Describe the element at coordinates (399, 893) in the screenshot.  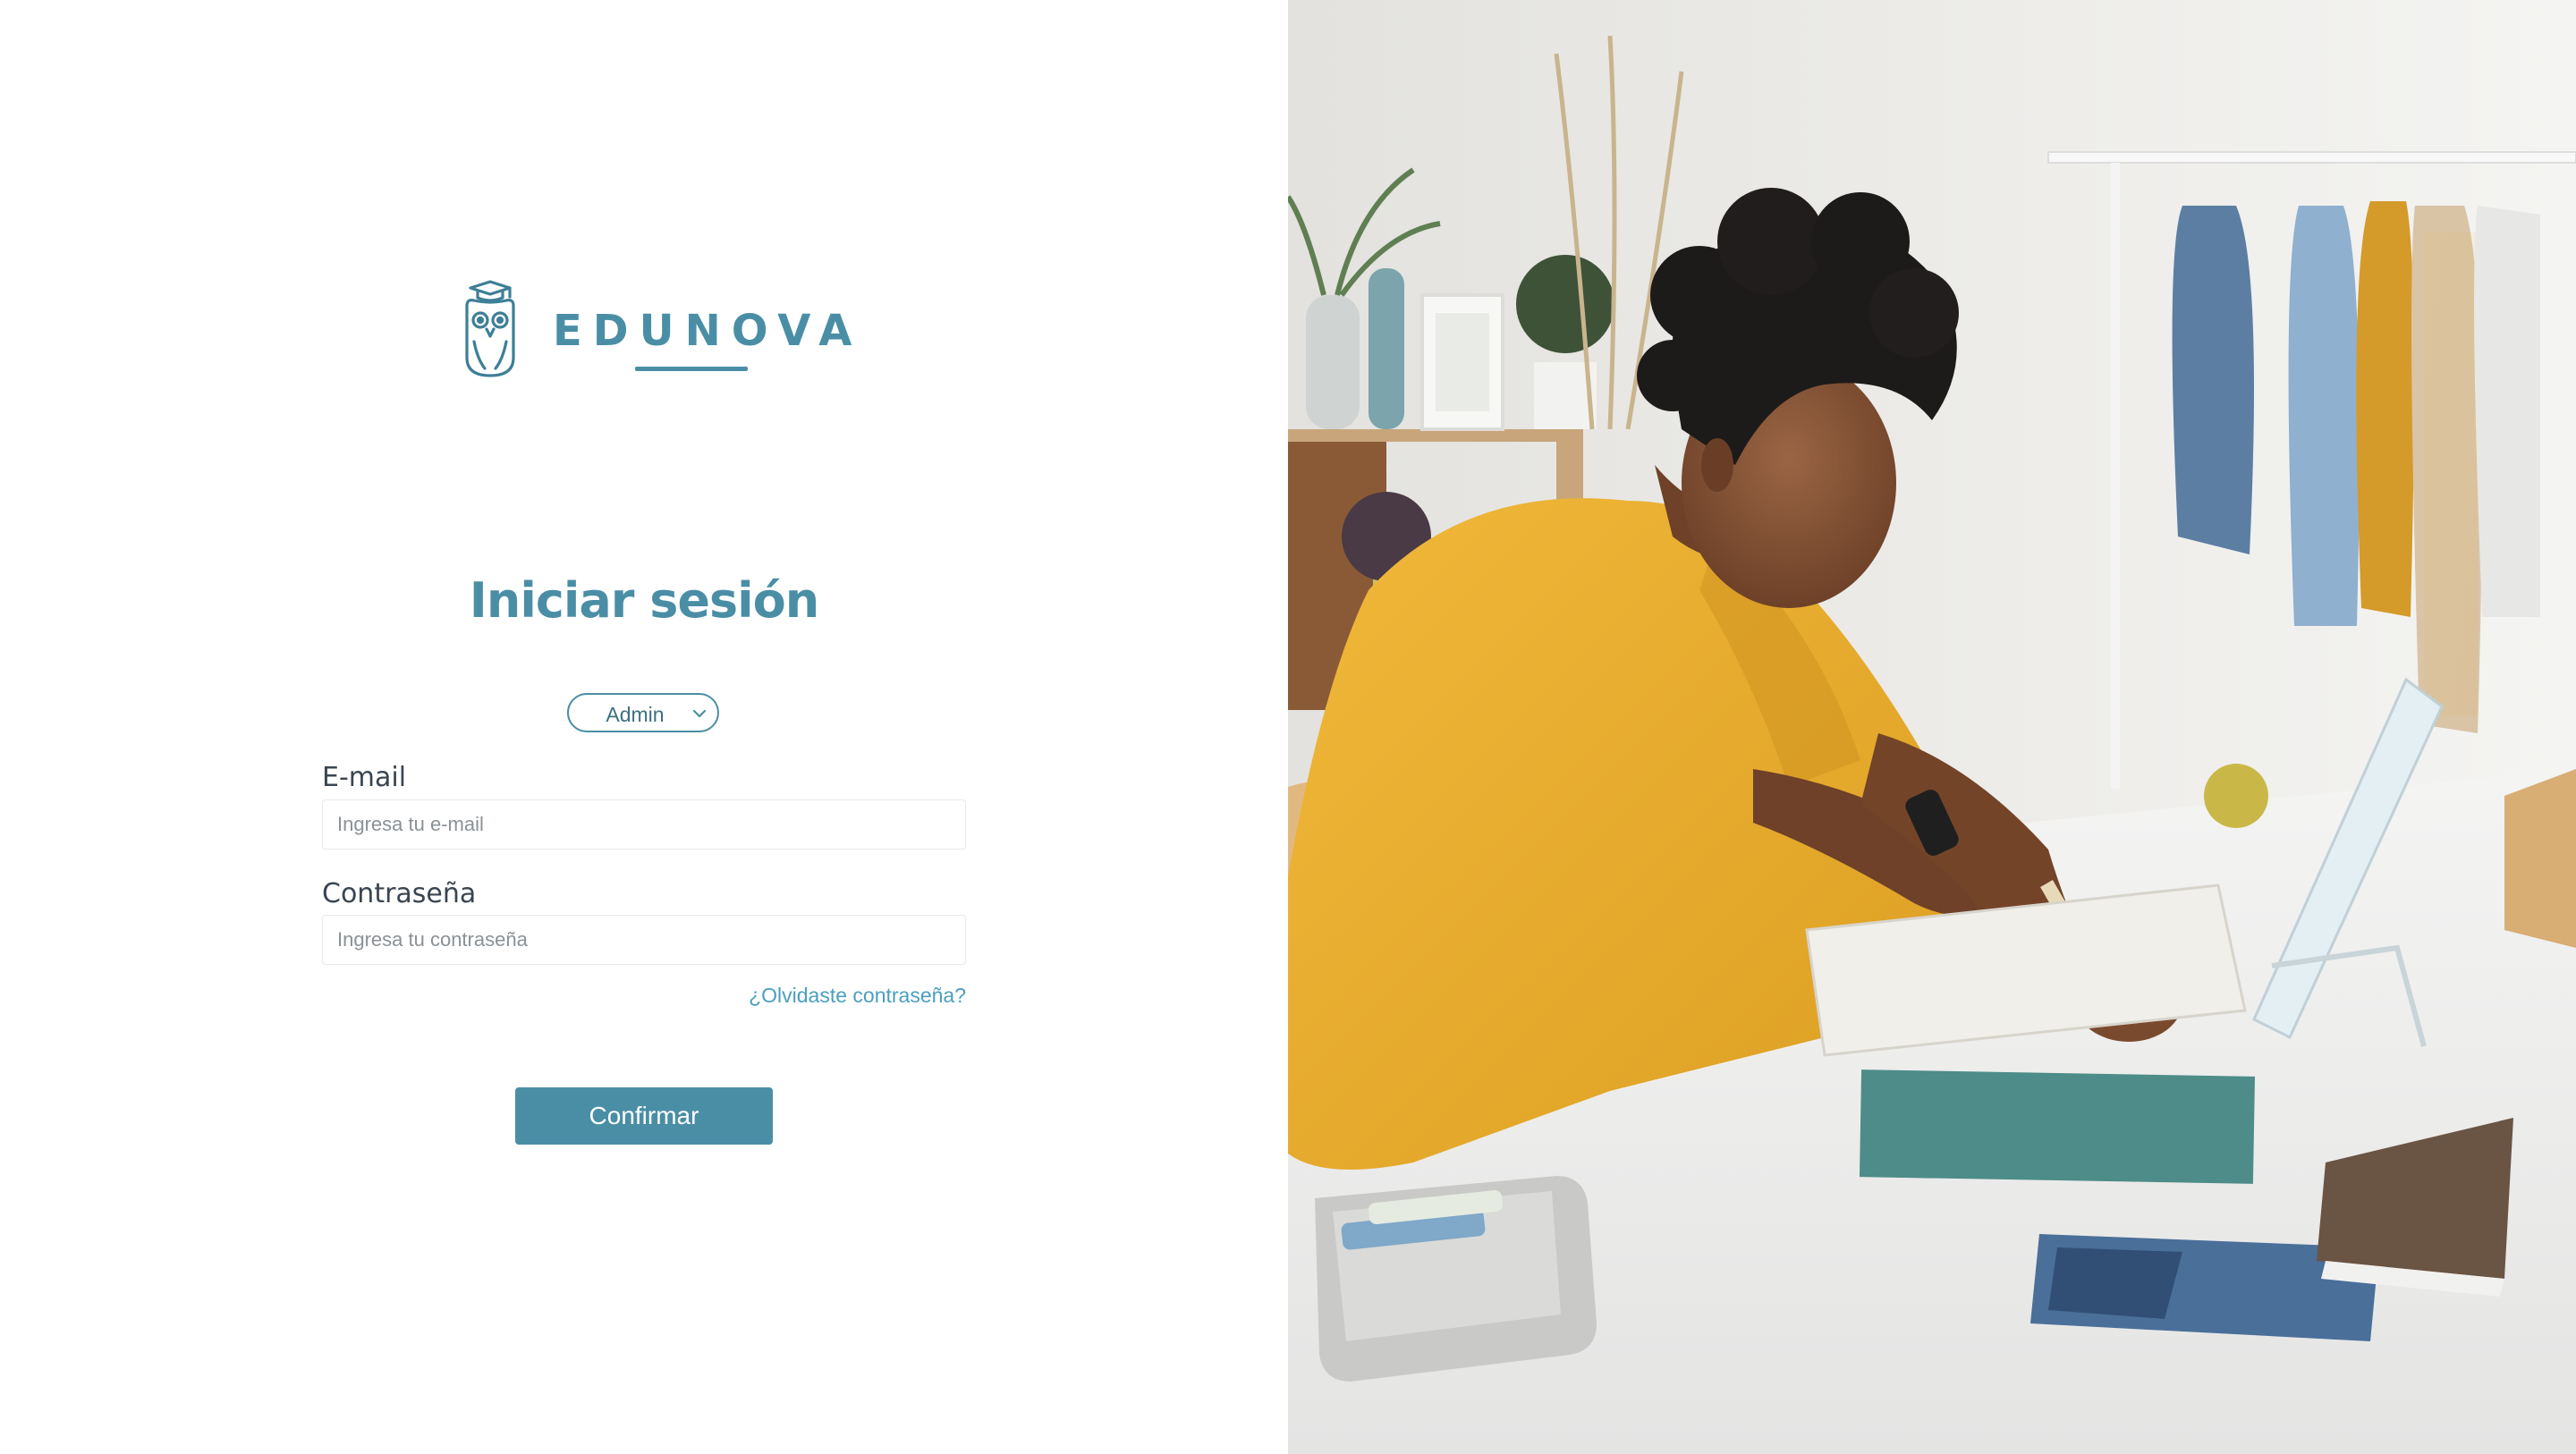
I see `password-label: Contraseña` at that location.